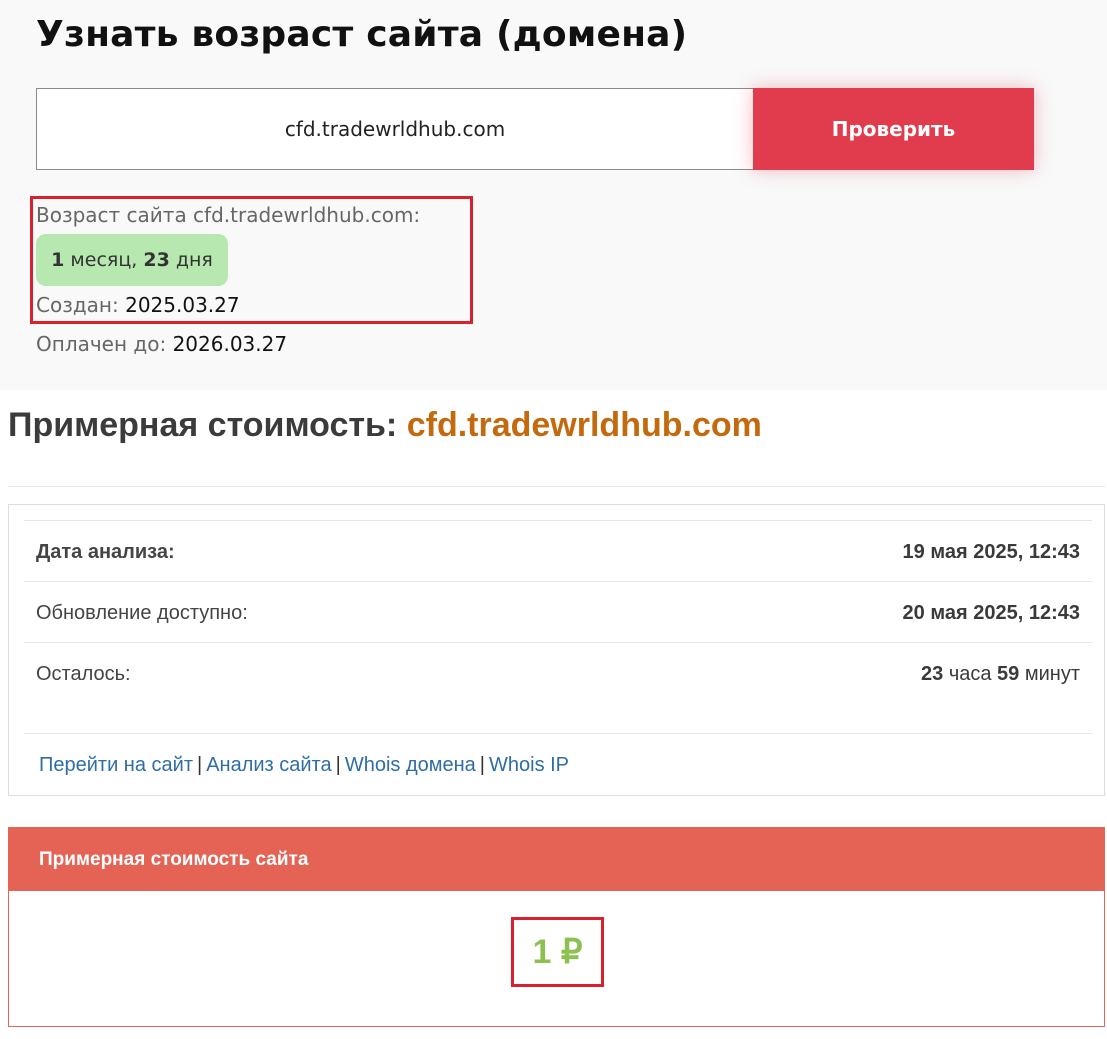 The image size is (1107, 1039). I want to click on domain-input, so click(395, 129).